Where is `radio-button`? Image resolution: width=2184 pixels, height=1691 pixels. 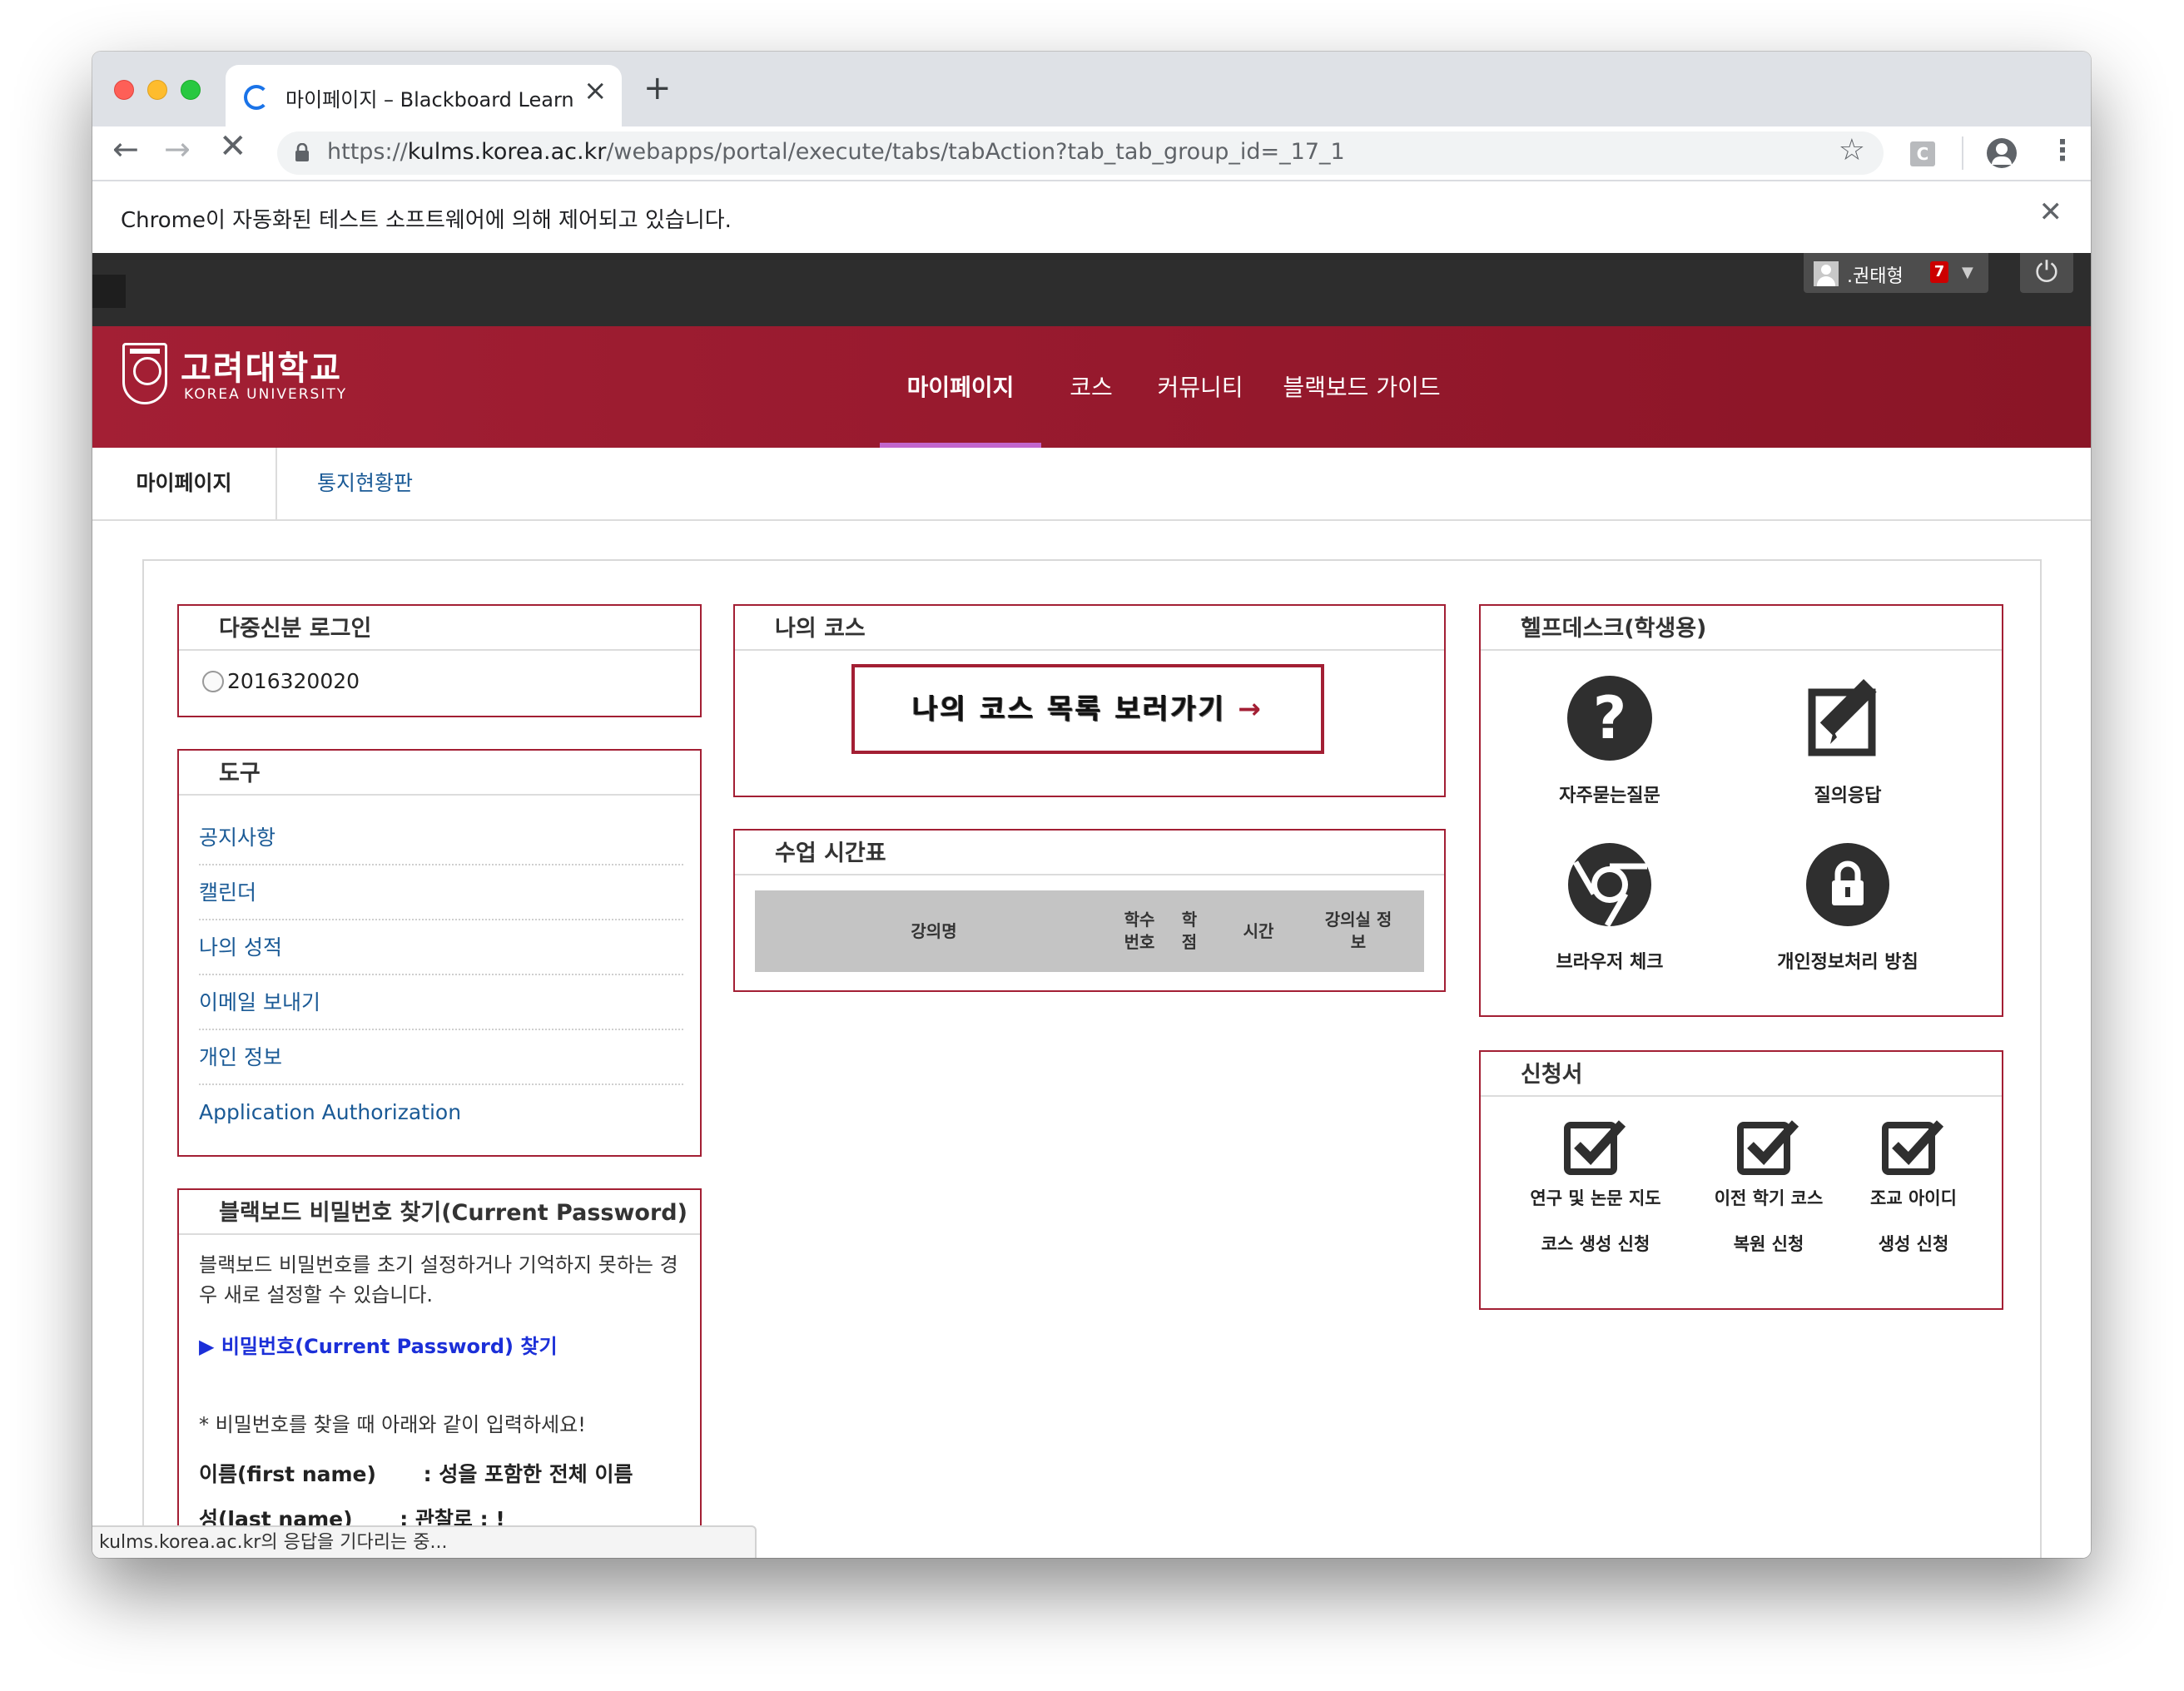 radio-button is located at coordinates (213, 681).